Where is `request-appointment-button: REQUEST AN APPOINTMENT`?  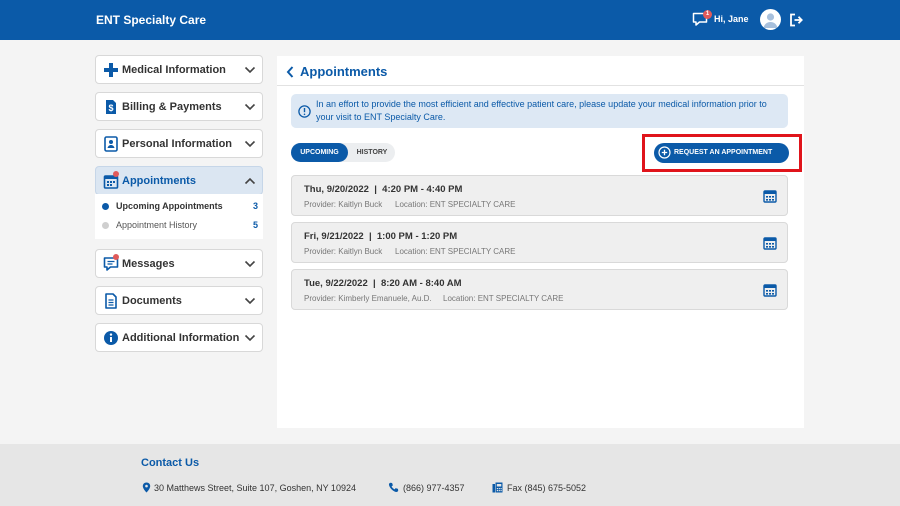
request-appointment-button: REQUEST AN APPOINTMENT is located at coordinates (721, 153).